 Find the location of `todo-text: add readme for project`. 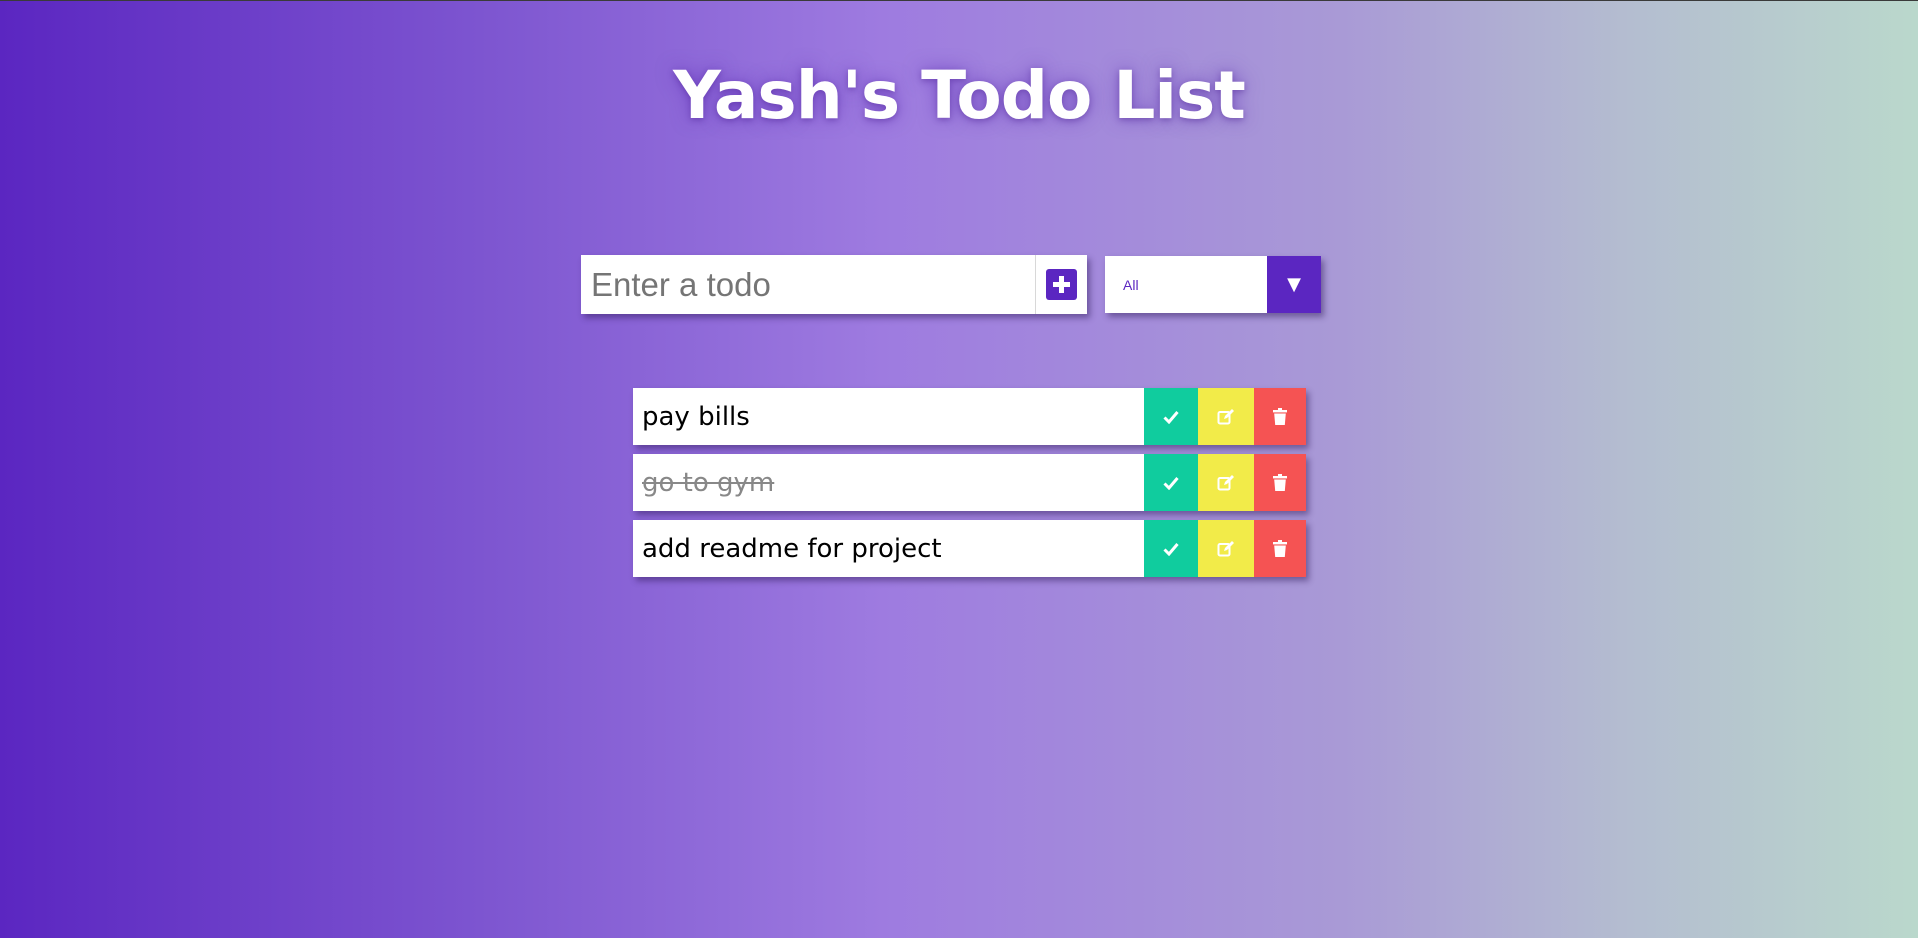

todo-text: add readme for project is located at coordinates (792, 548).